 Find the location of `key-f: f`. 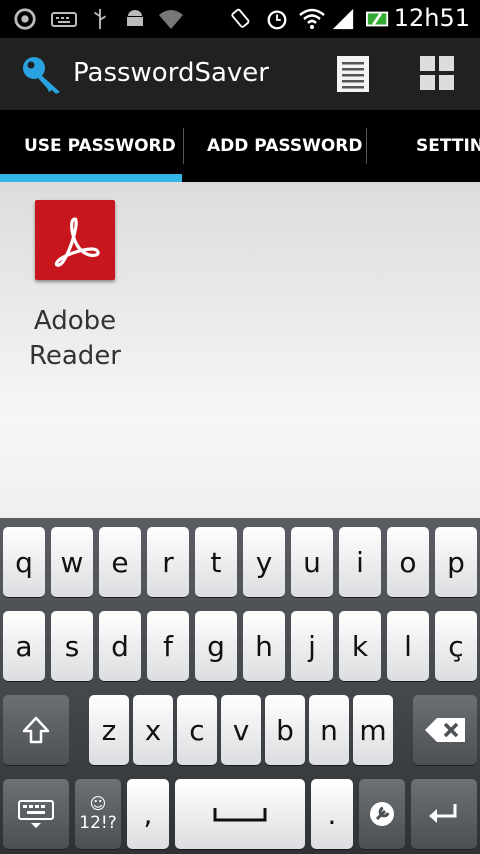

key-f: f is located at coordinates (168, 646).